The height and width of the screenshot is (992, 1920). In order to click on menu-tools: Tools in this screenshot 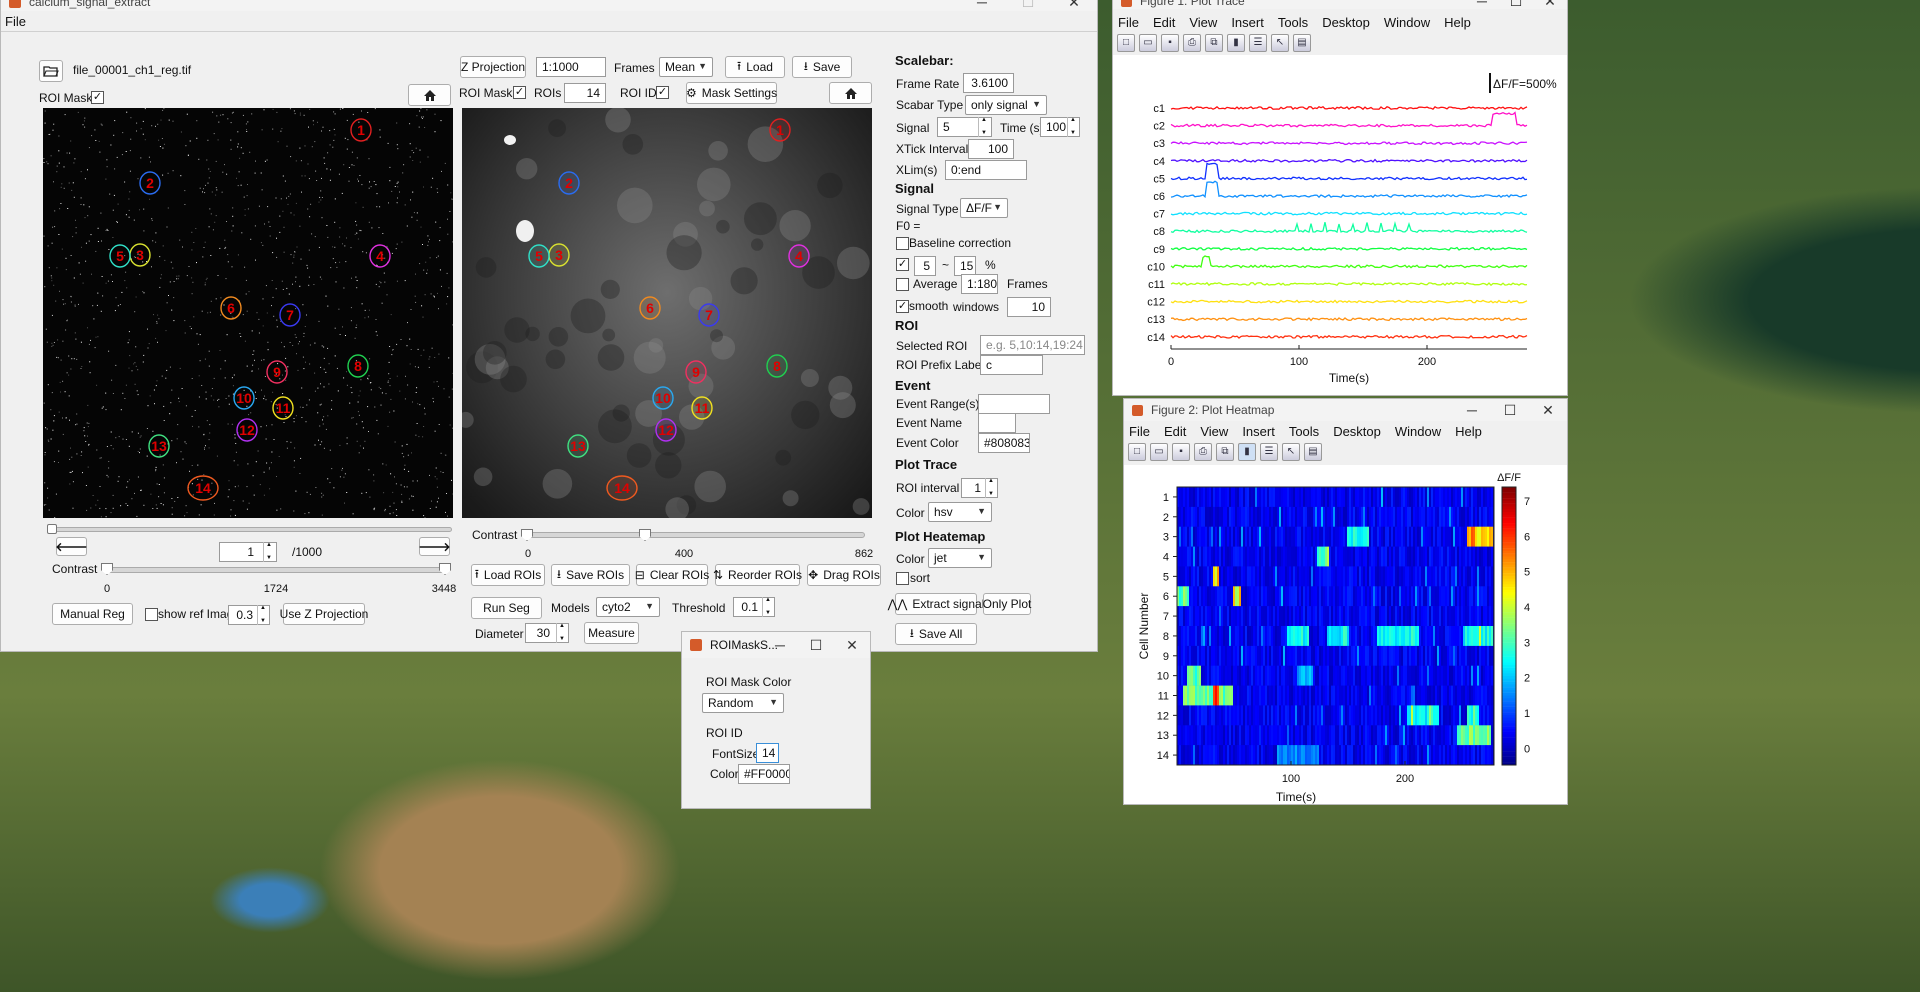, I will do `click(1293, 22)`.